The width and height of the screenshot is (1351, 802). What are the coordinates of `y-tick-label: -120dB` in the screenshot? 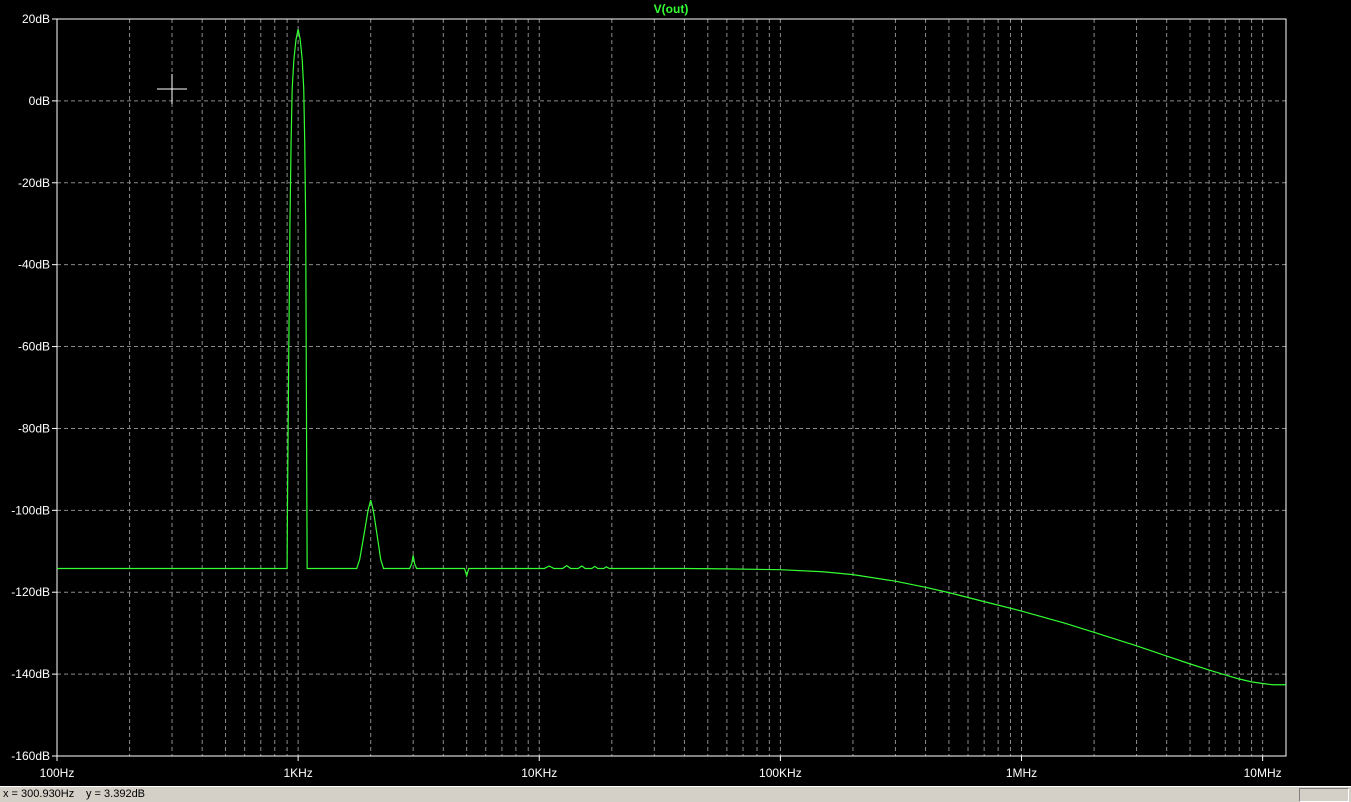 It's located at (30, 592).